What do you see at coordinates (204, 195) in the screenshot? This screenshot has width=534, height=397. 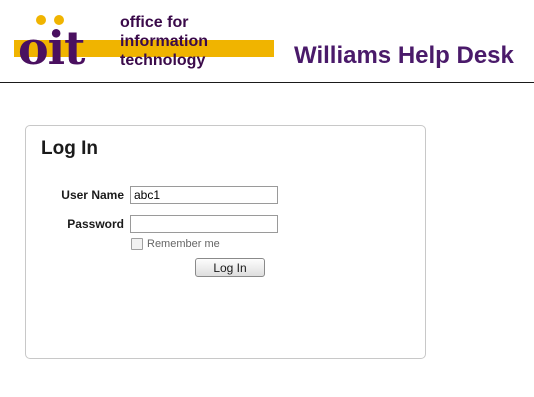 I see `username-input` at bounding box center [204, 195].